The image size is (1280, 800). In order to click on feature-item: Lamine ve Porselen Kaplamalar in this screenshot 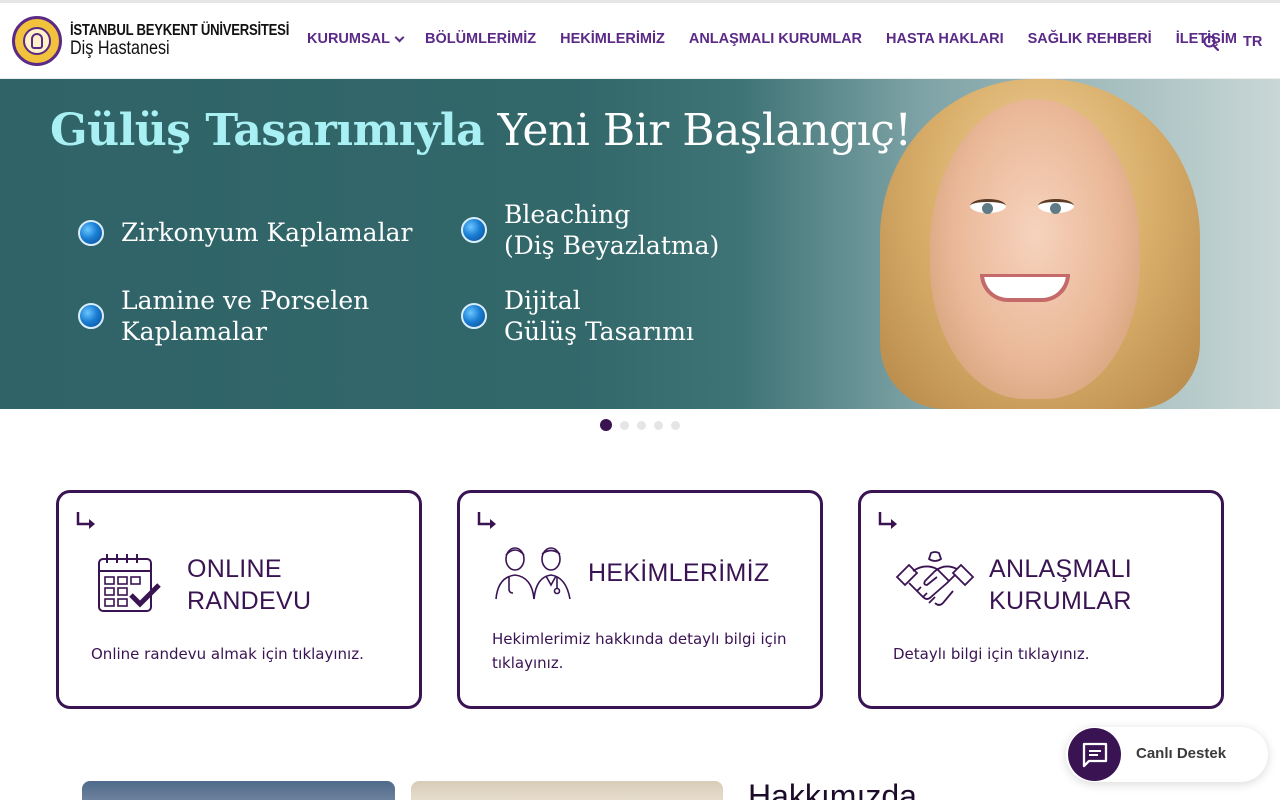, I will do `click(223, 316)`.